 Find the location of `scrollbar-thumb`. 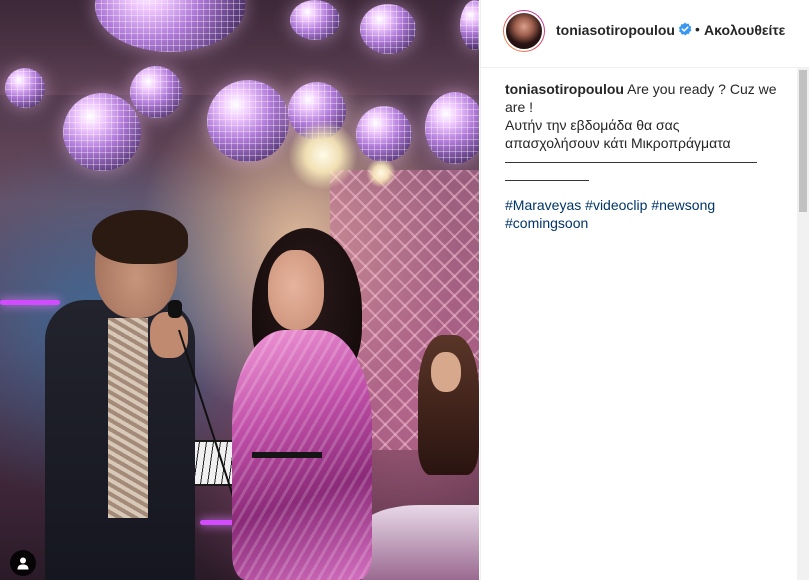

scrollbar-thumb is located at coordinates (803, 141).